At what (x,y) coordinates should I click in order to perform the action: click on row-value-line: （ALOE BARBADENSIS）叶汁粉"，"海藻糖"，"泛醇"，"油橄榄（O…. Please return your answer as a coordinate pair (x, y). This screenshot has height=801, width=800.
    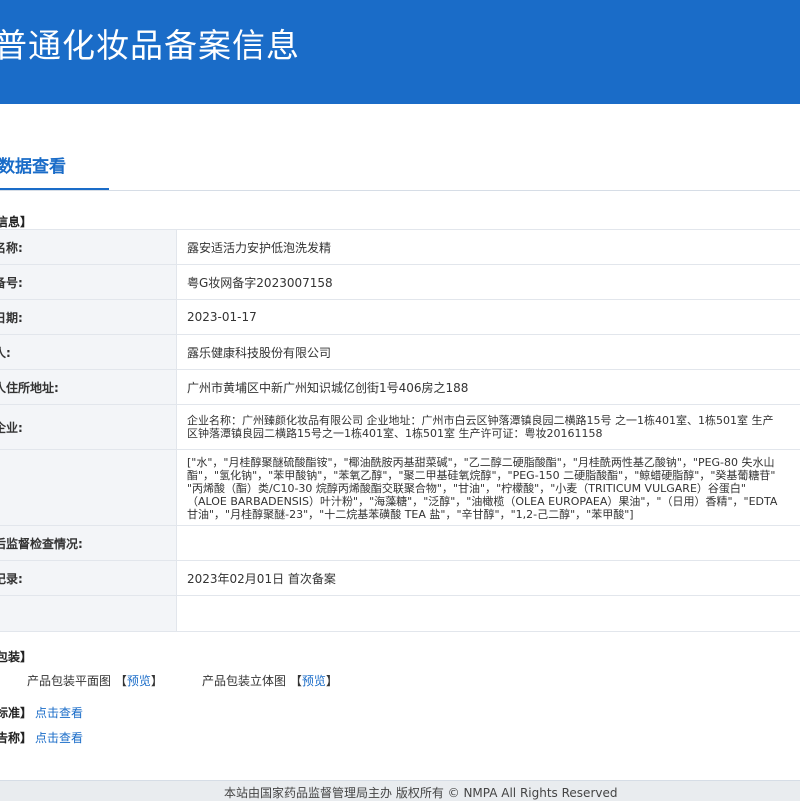
    Looking at the image, I should click on (493, 501).